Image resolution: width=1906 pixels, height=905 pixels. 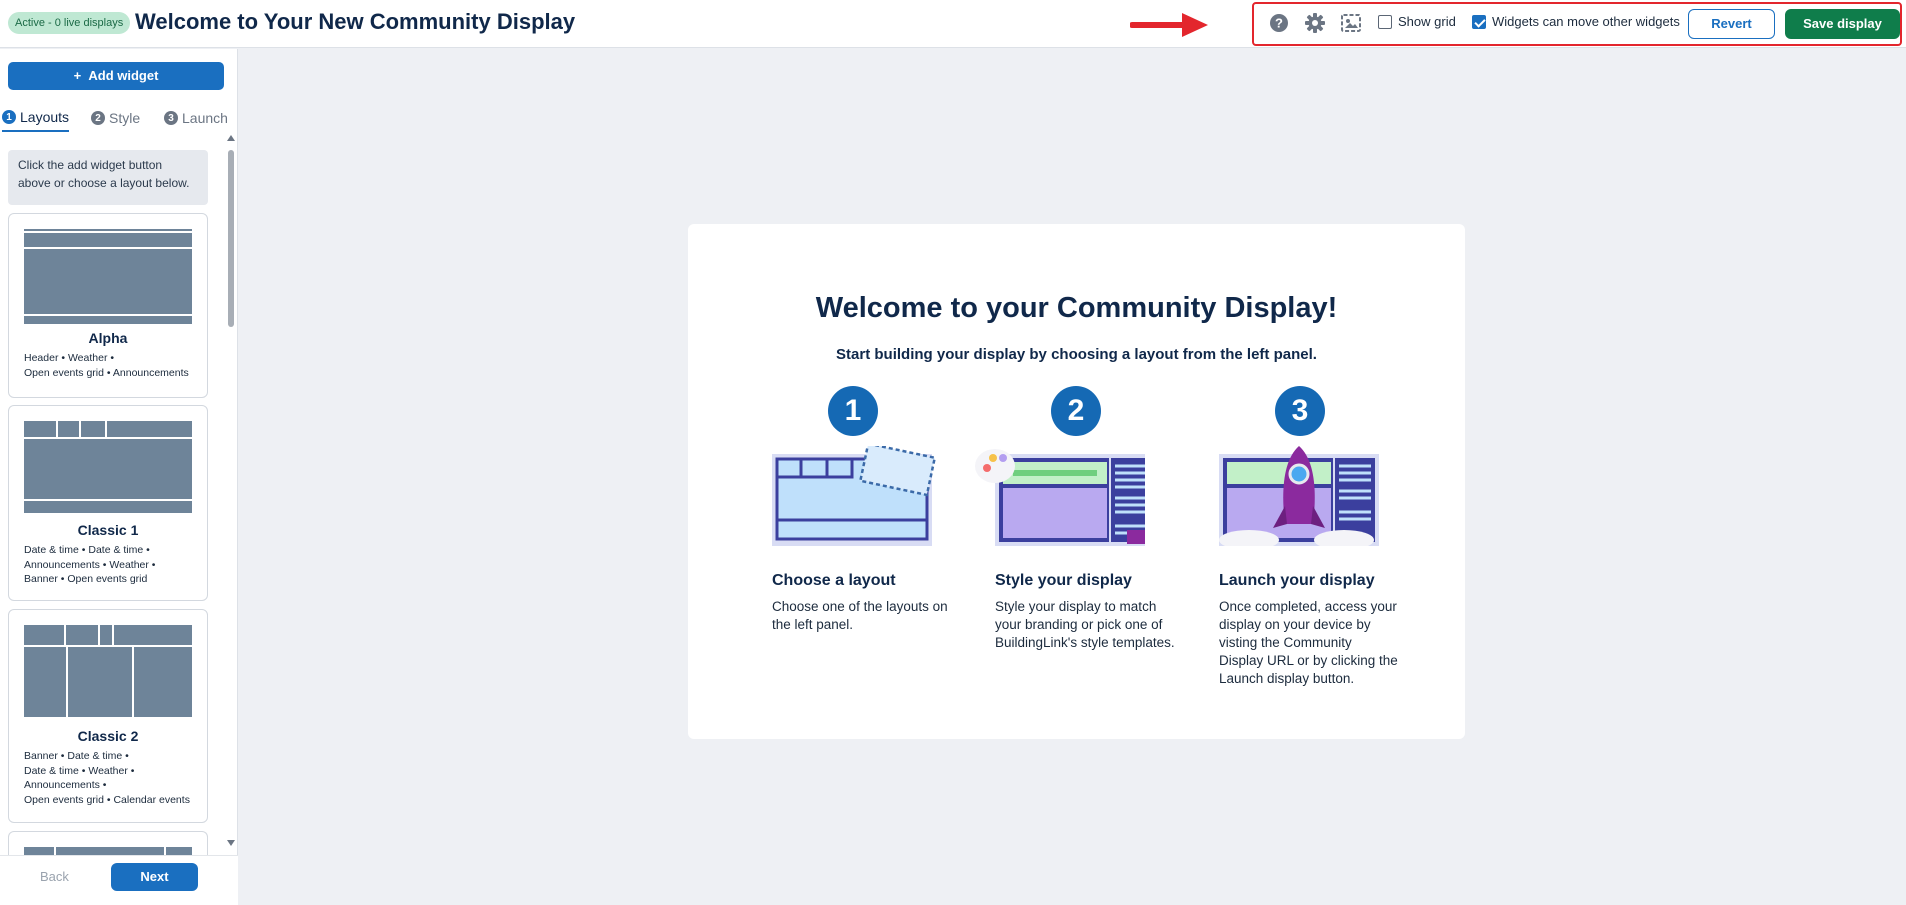 What do you see at coordinates (108, 736) in the screenshot?
I see `layout-name: Classic 2` at bounding box center [108, 736].